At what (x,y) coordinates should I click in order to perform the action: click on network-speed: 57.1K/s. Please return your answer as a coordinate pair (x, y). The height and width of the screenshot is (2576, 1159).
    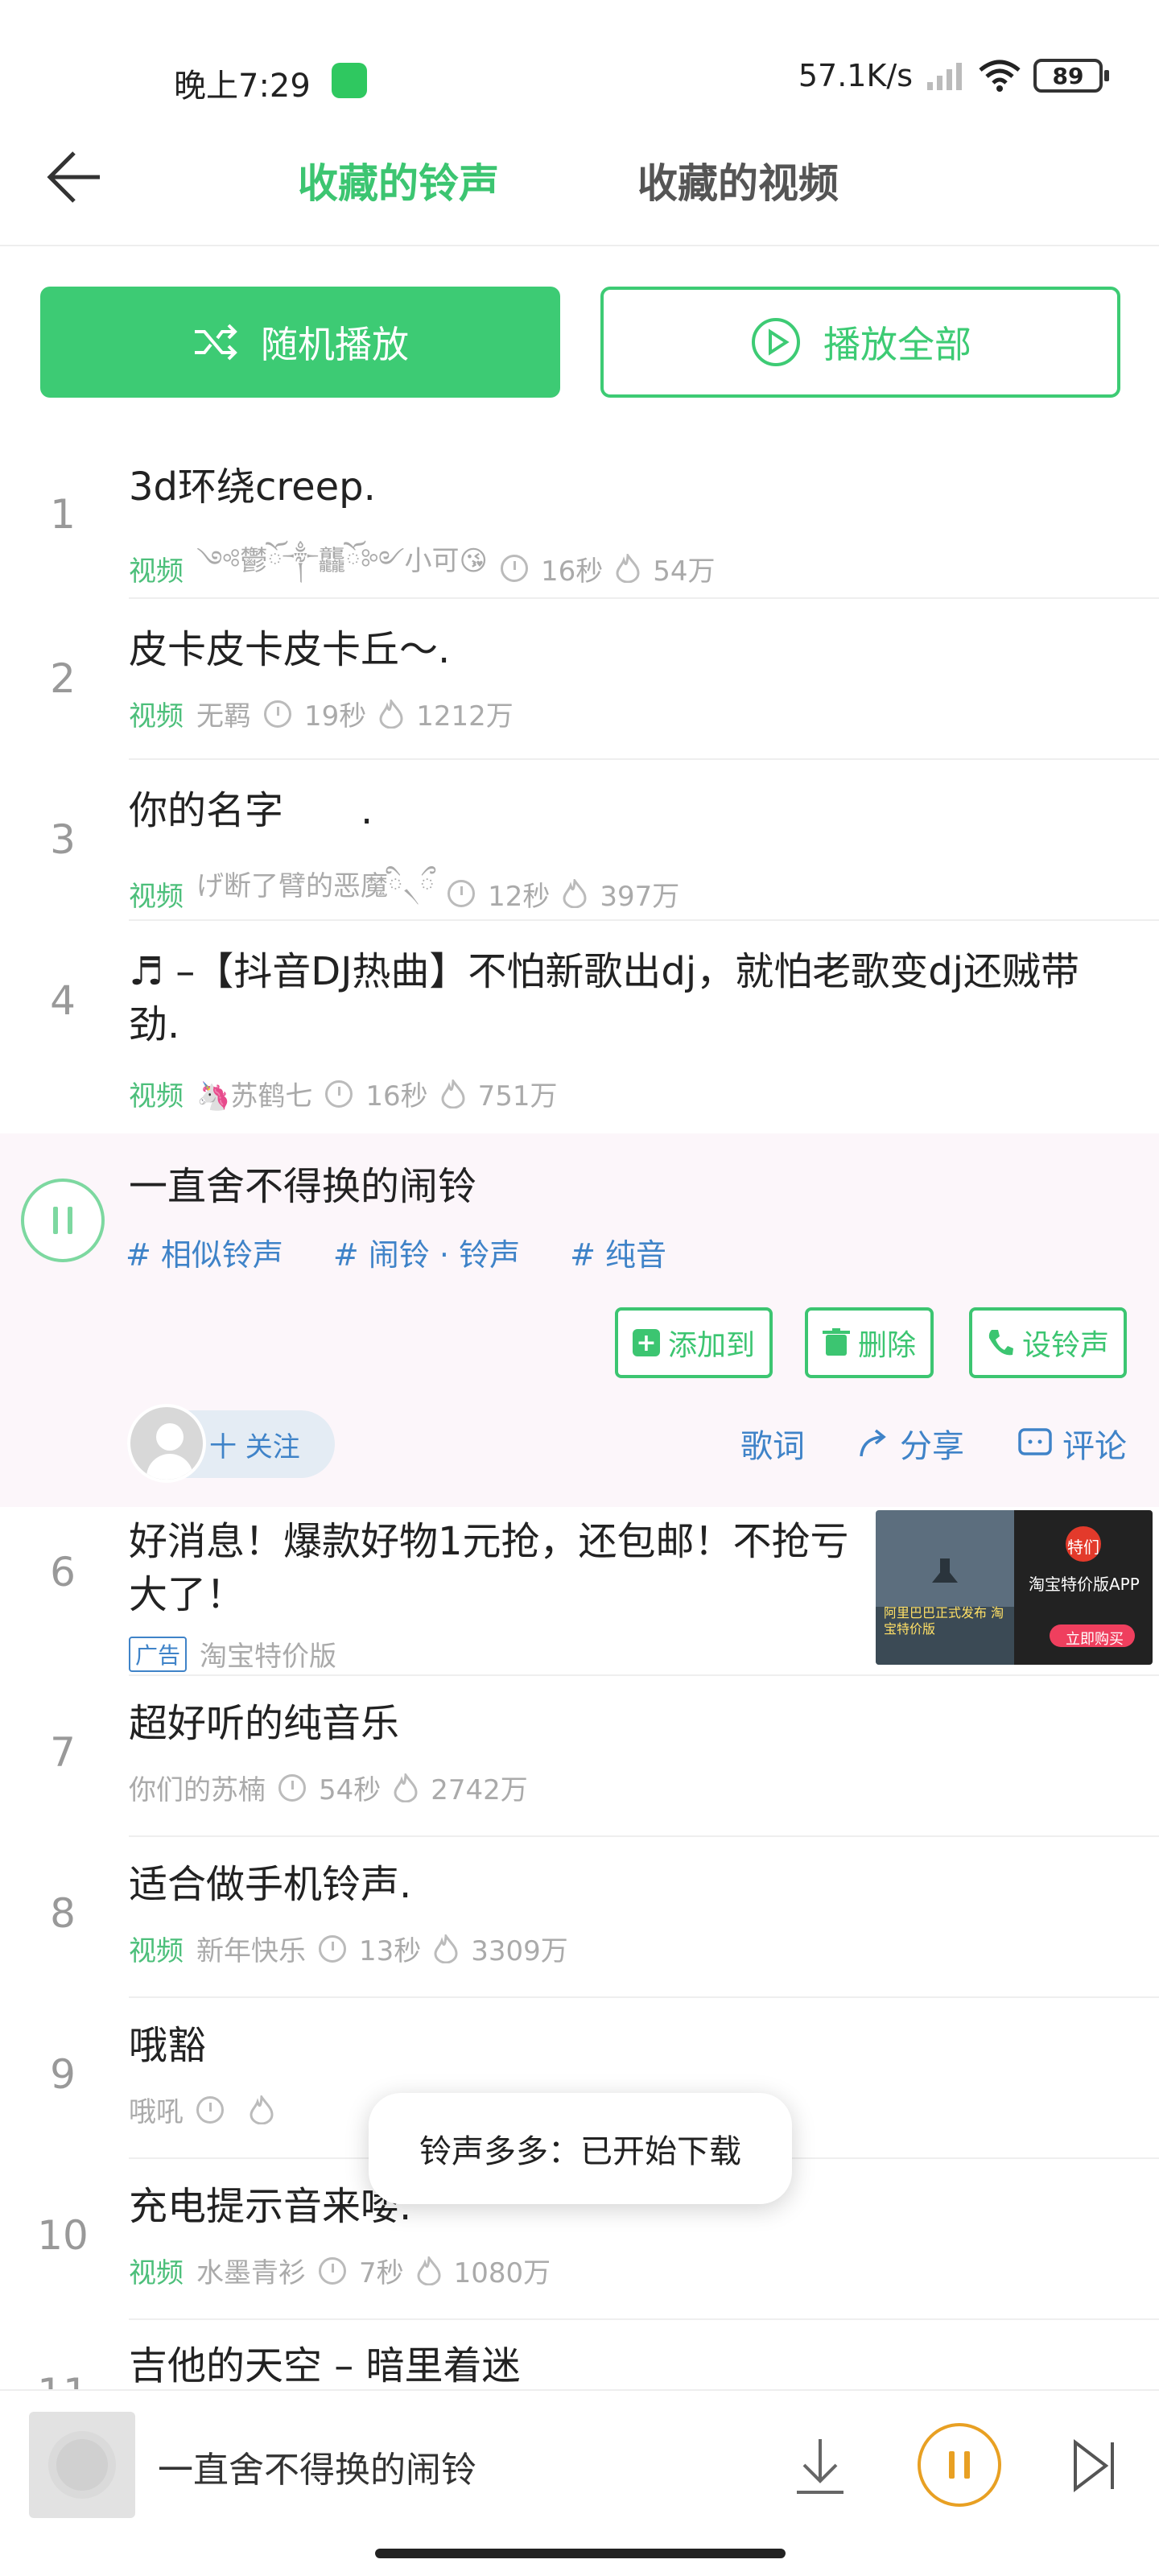
    Looking at the image, I should click on (855, 75).